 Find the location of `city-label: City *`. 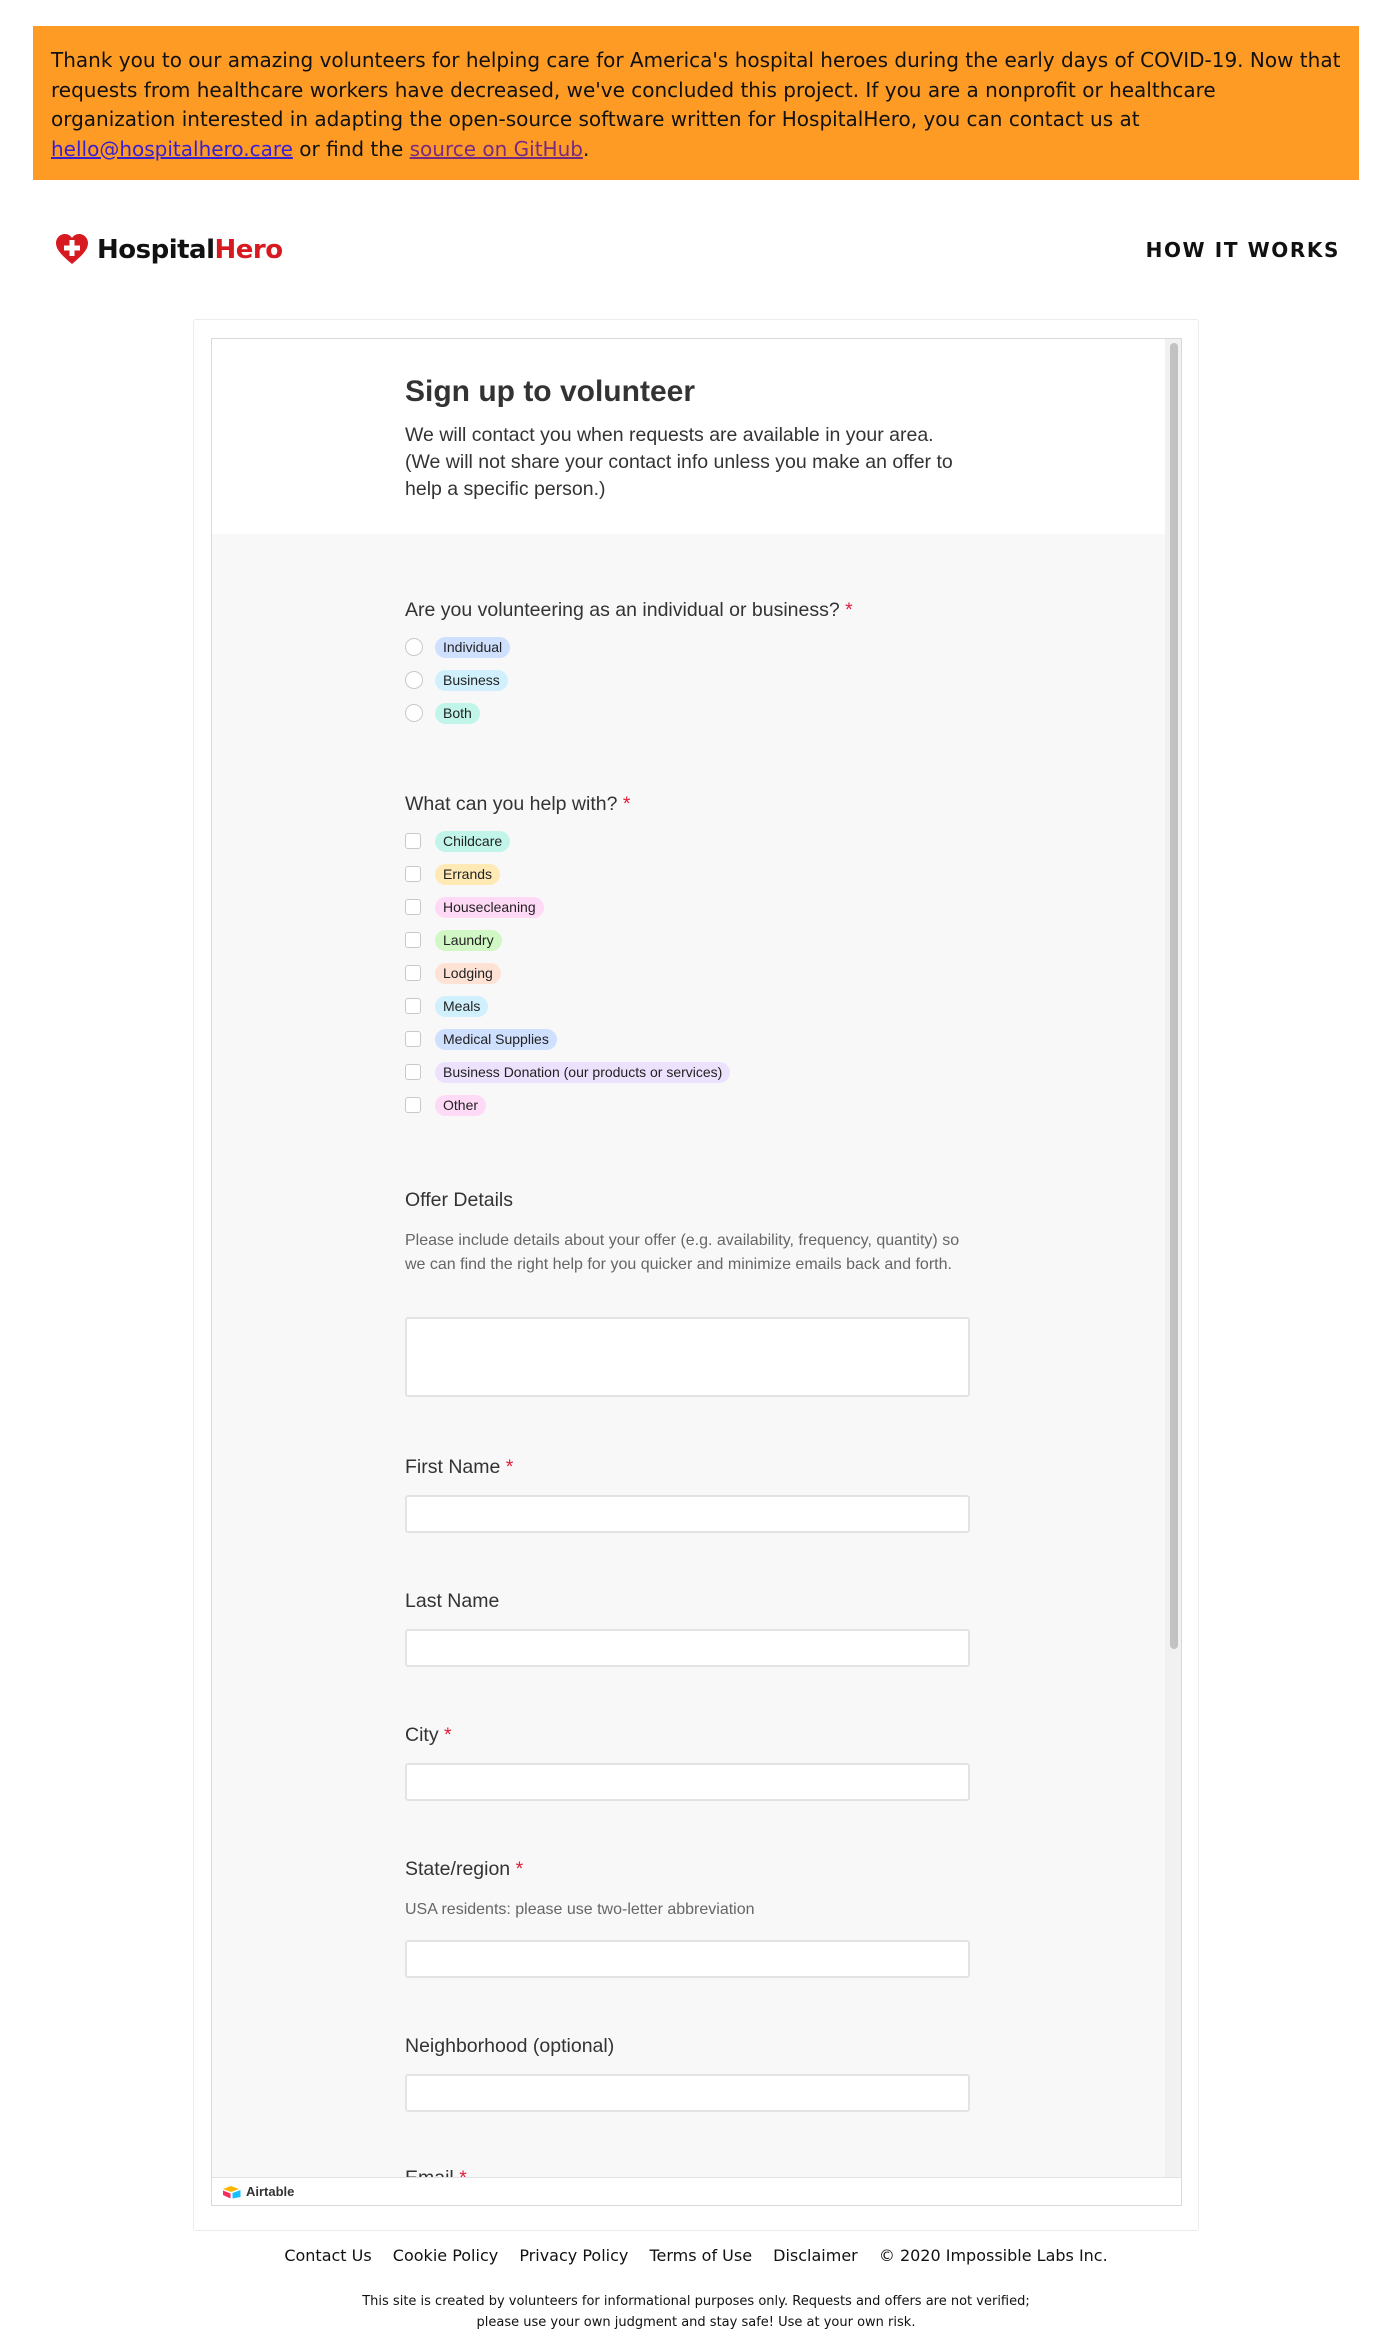

city-label: City * is located at coordinates (428, 1735).